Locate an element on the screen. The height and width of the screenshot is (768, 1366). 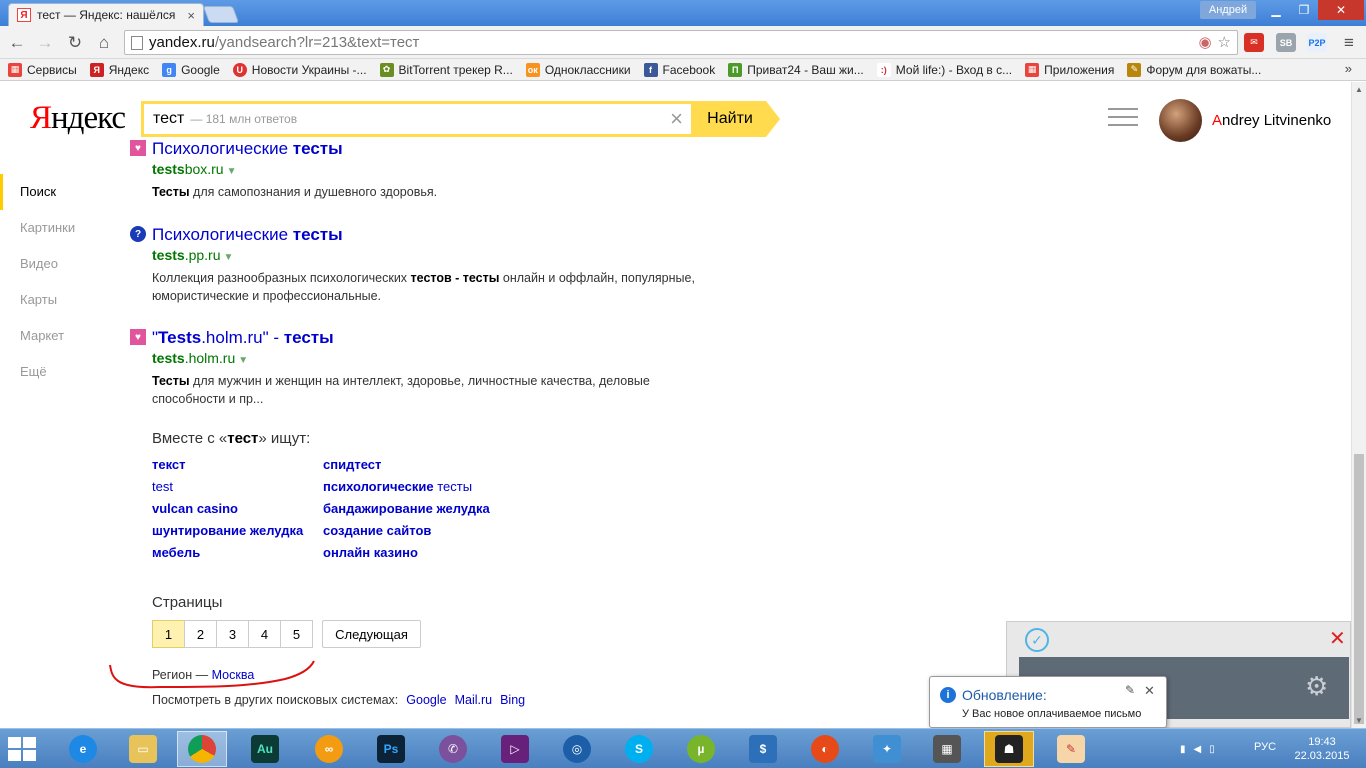
avatar is located at coordinates (1180, 120).